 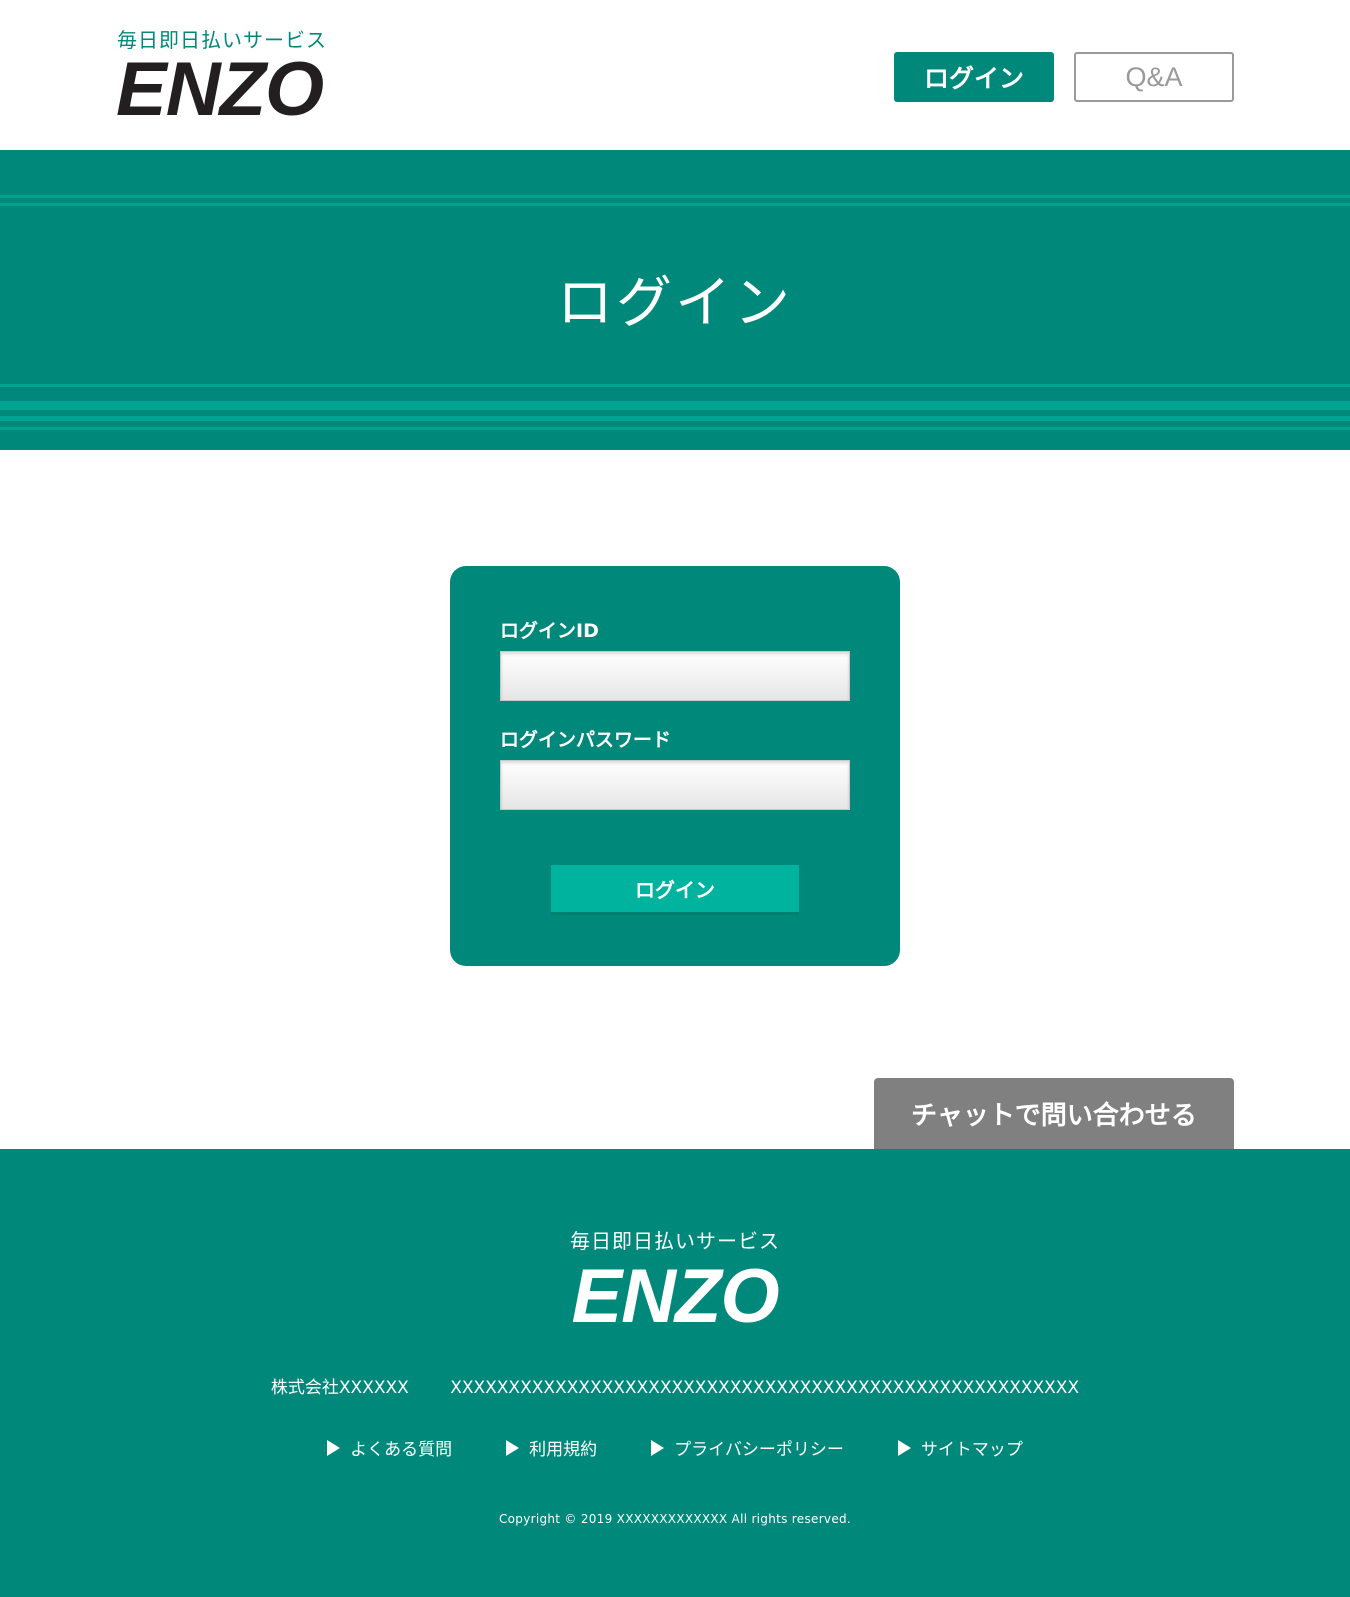 I want to click on company-name: 株式会社XXXXXX, so click(x=339, y=1388).